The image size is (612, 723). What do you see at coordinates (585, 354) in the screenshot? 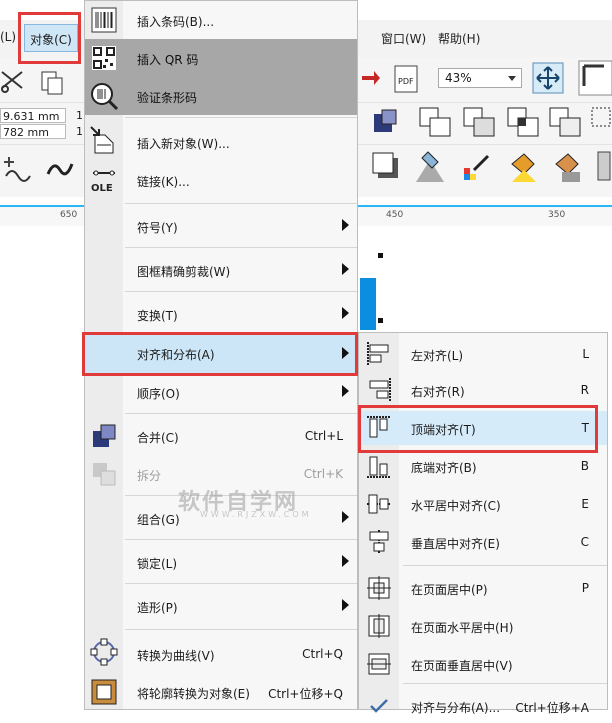
I see `submenu-item-shortcut: L` at bounding box center [585, 354].